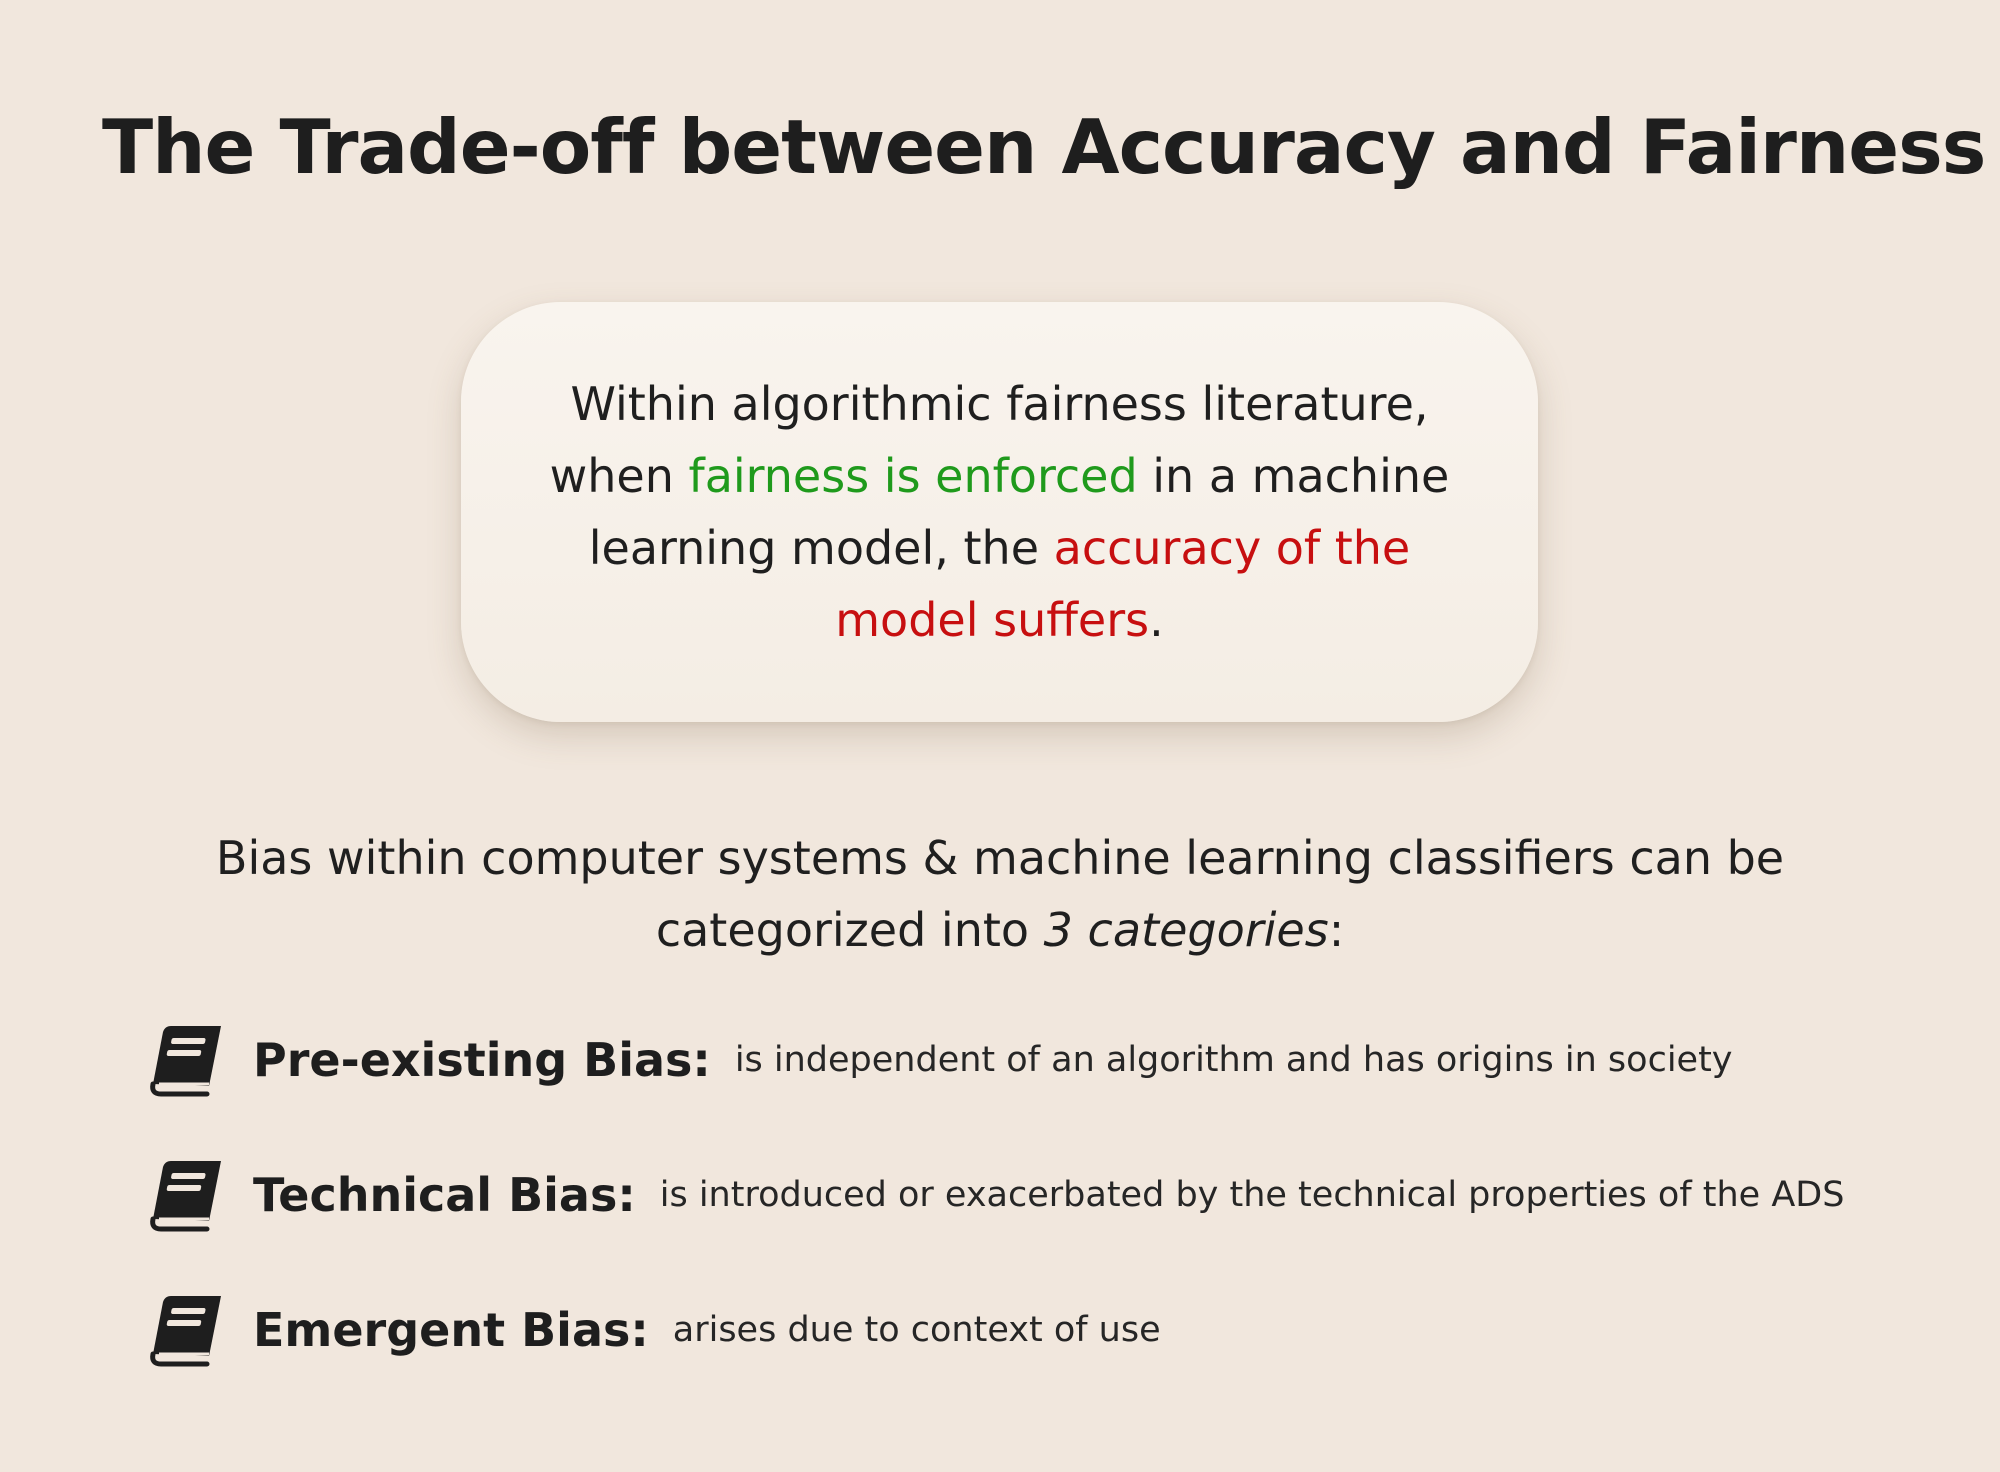 The height and width of the screenshot is (1472, 2000). Describe the element at coordinates (916, 1330) in the screenshot. I see `bias-description: arises due to context of use` at that location.